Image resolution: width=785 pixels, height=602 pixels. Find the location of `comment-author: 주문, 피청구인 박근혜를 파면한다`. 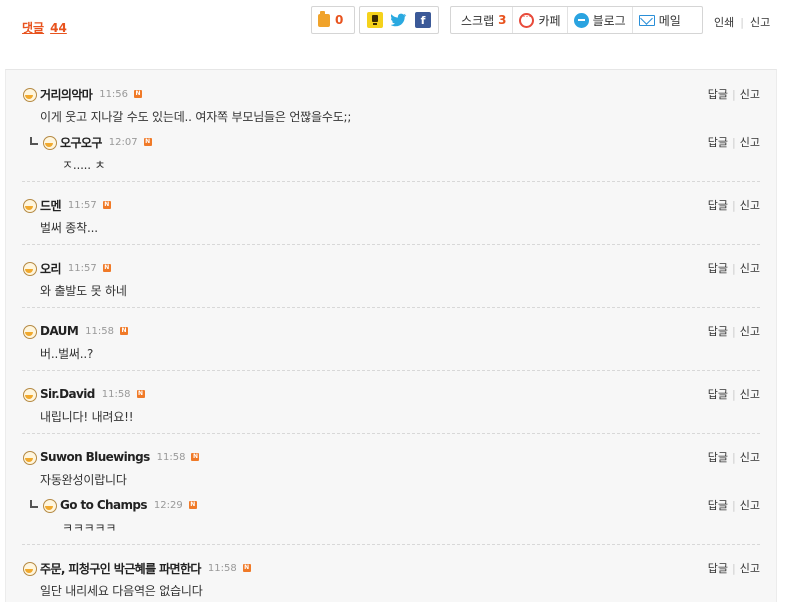

comment-author: 주문, 피청구인 박근혜를 파면한다 is located at coordinates (120, 568).